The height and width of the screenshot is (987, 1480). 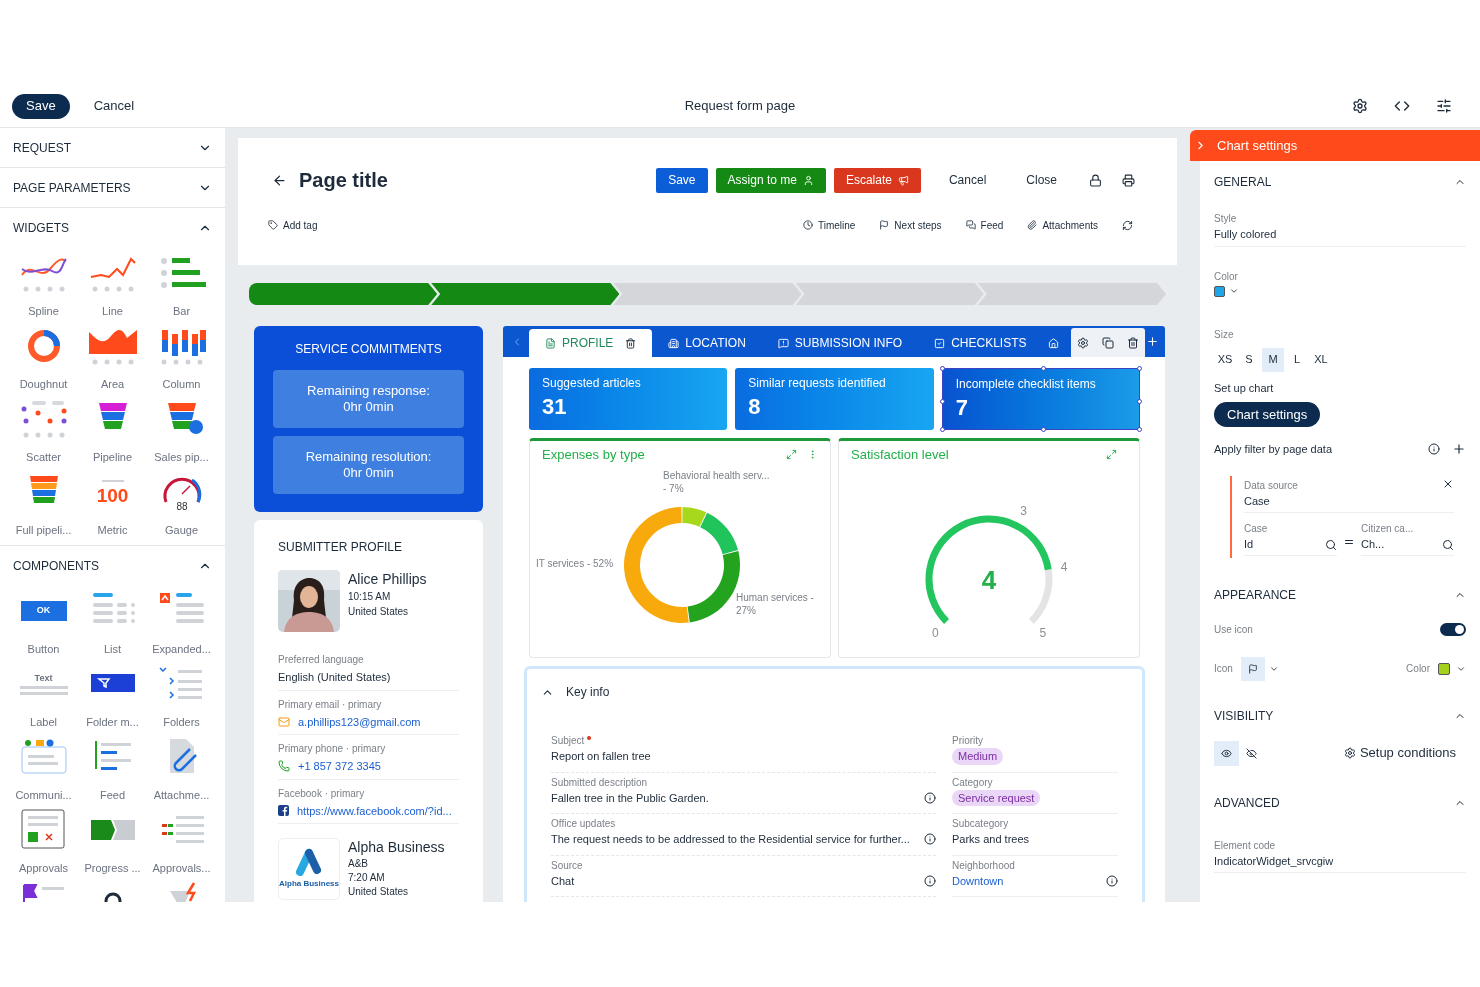 What do you see at coordinates (978, 880) in the screenshot?
I see `field-link: Downtown` at bounding box center [978, 880].